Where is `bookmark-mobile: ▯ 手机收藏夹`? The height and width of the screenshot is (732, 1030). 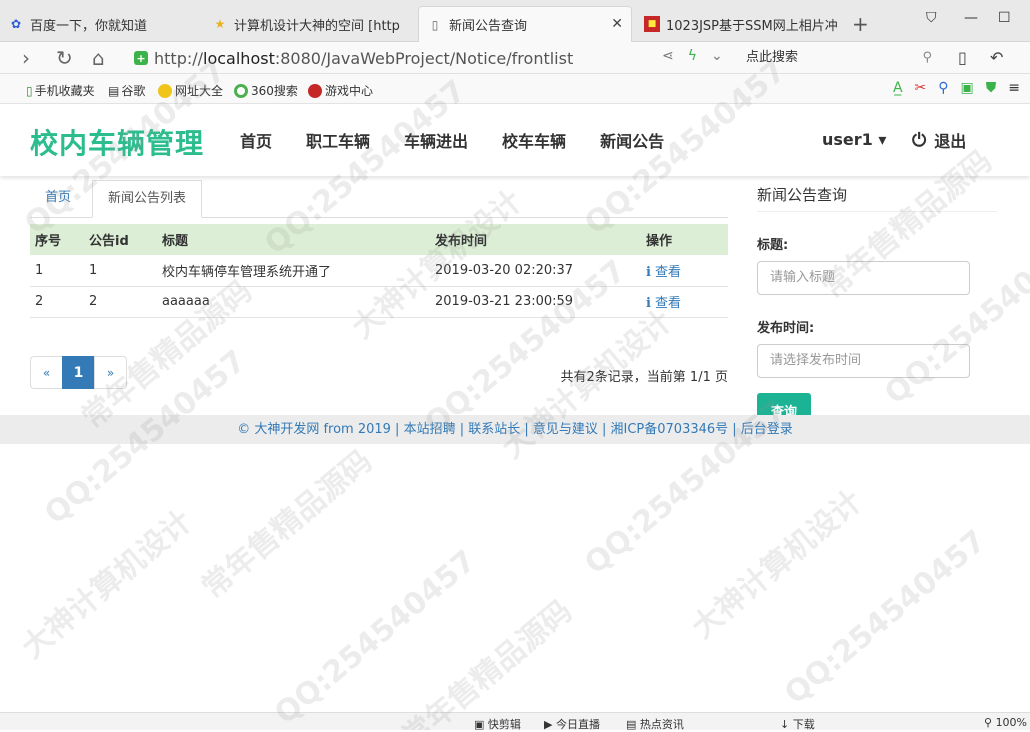
bookmark-mobile: ▯ 手机收藏夹 is located at coordinates (60, 90).